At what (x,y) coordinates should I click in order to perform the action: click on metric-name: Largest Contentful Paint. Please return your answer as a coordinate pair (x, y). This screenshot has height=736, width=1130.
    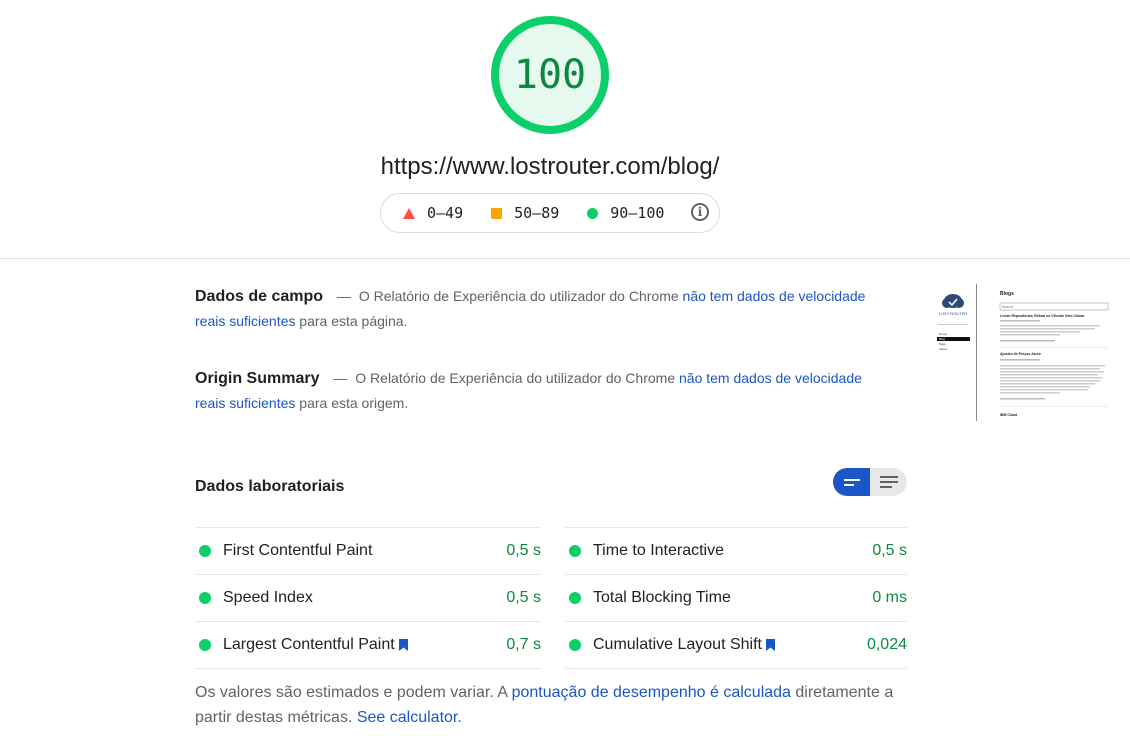
    Looking at the image, I should click on (315, 645).